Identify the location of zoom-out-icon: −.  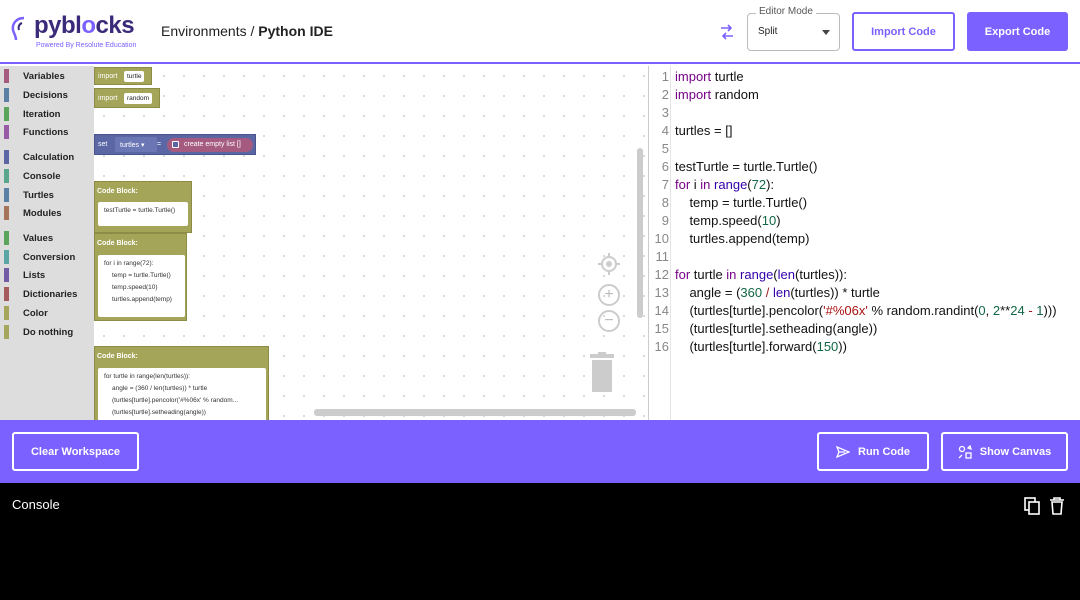
(609, 321).